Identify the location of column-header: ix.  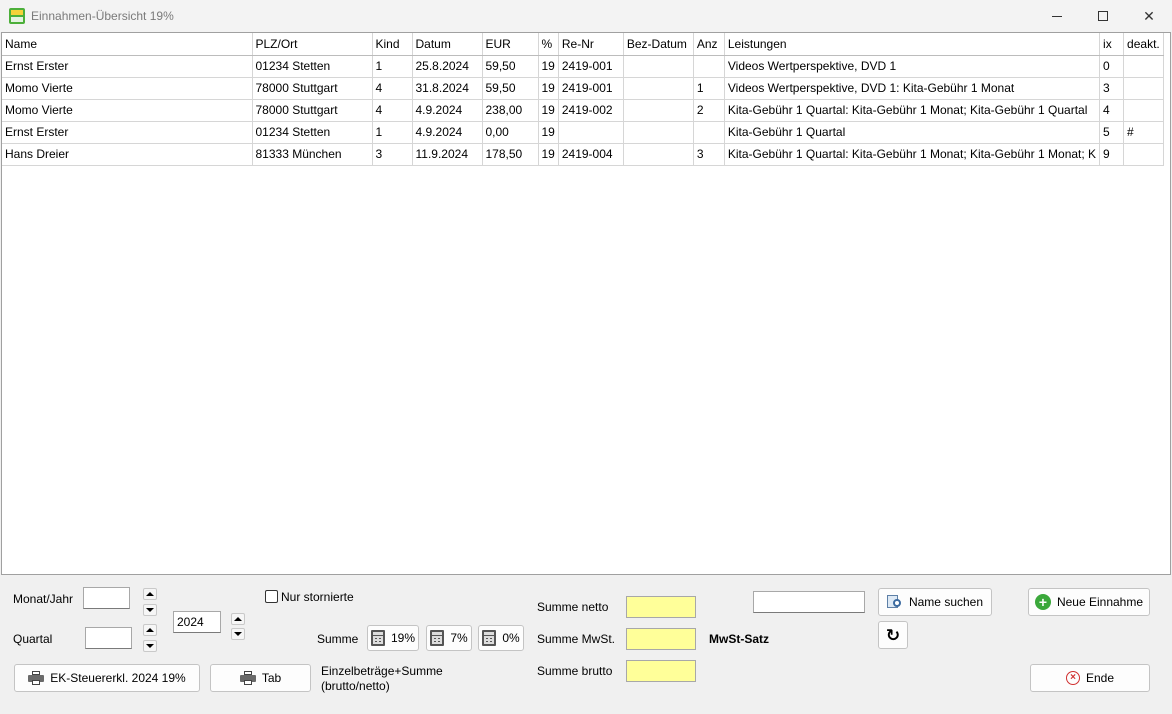
(1112, 44).